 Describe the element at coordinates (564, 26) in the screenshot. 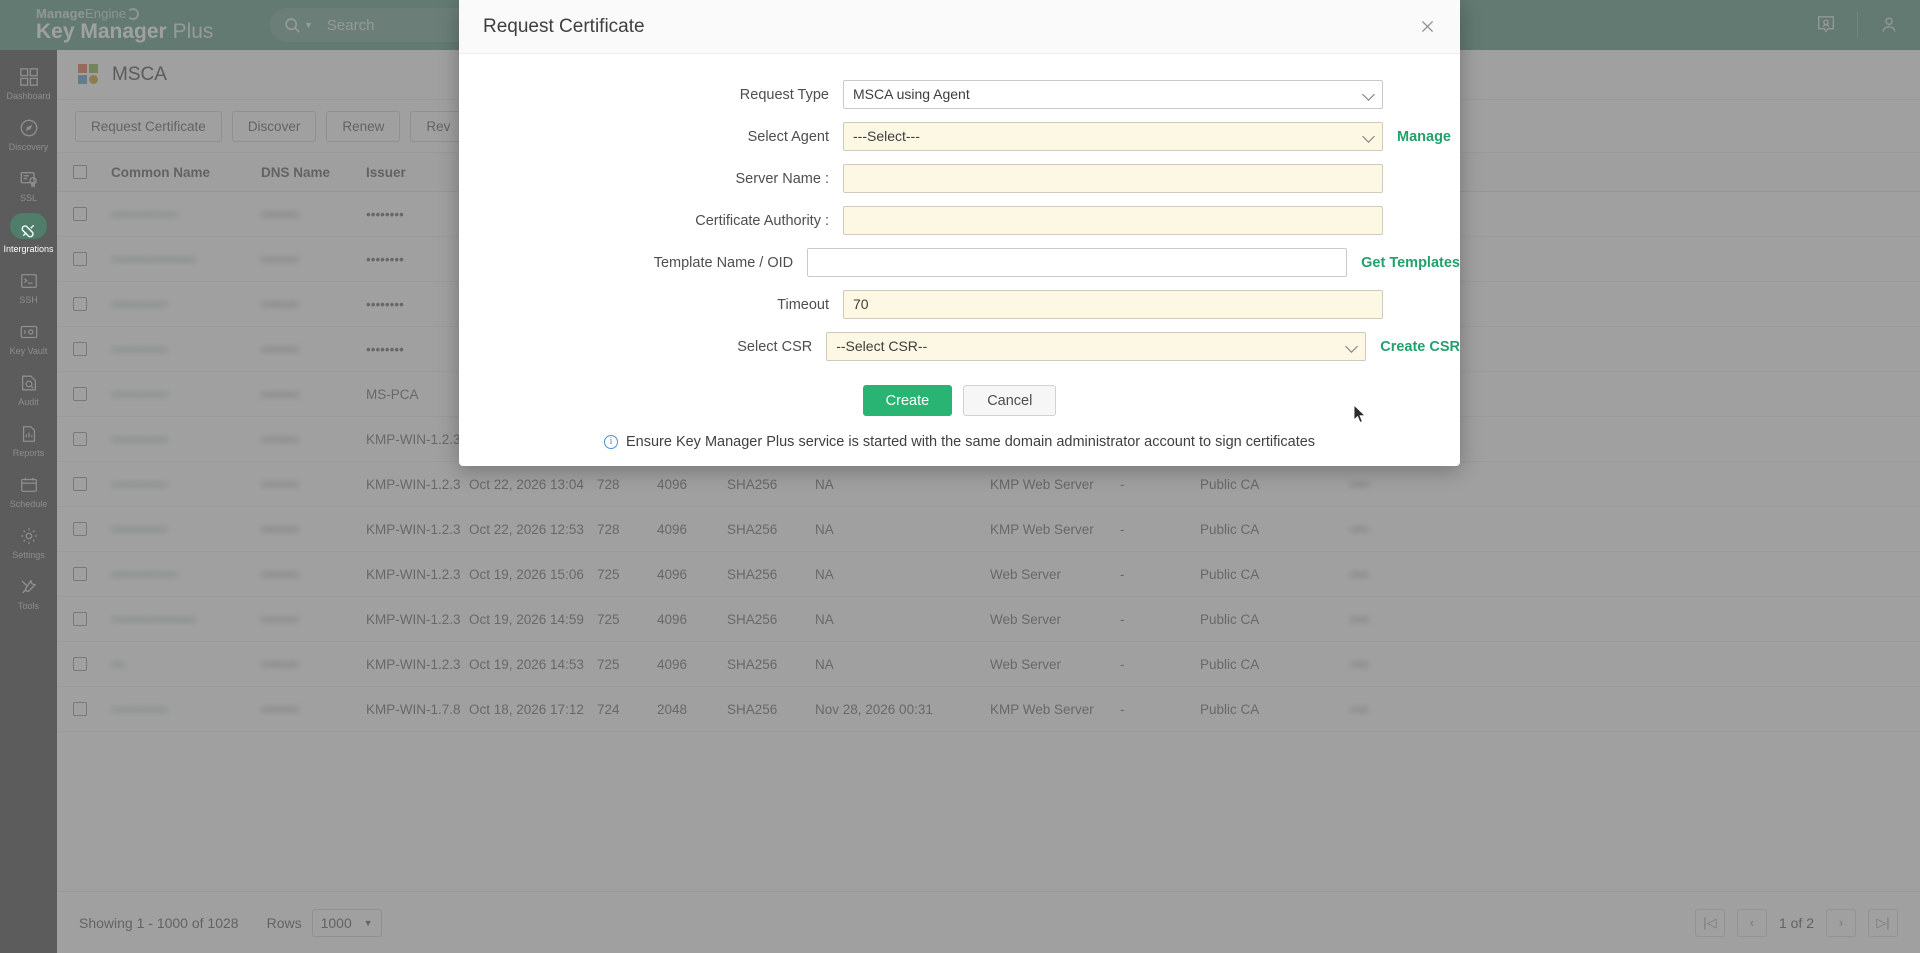

I see `dialog-title: Request Certificate` at that location.